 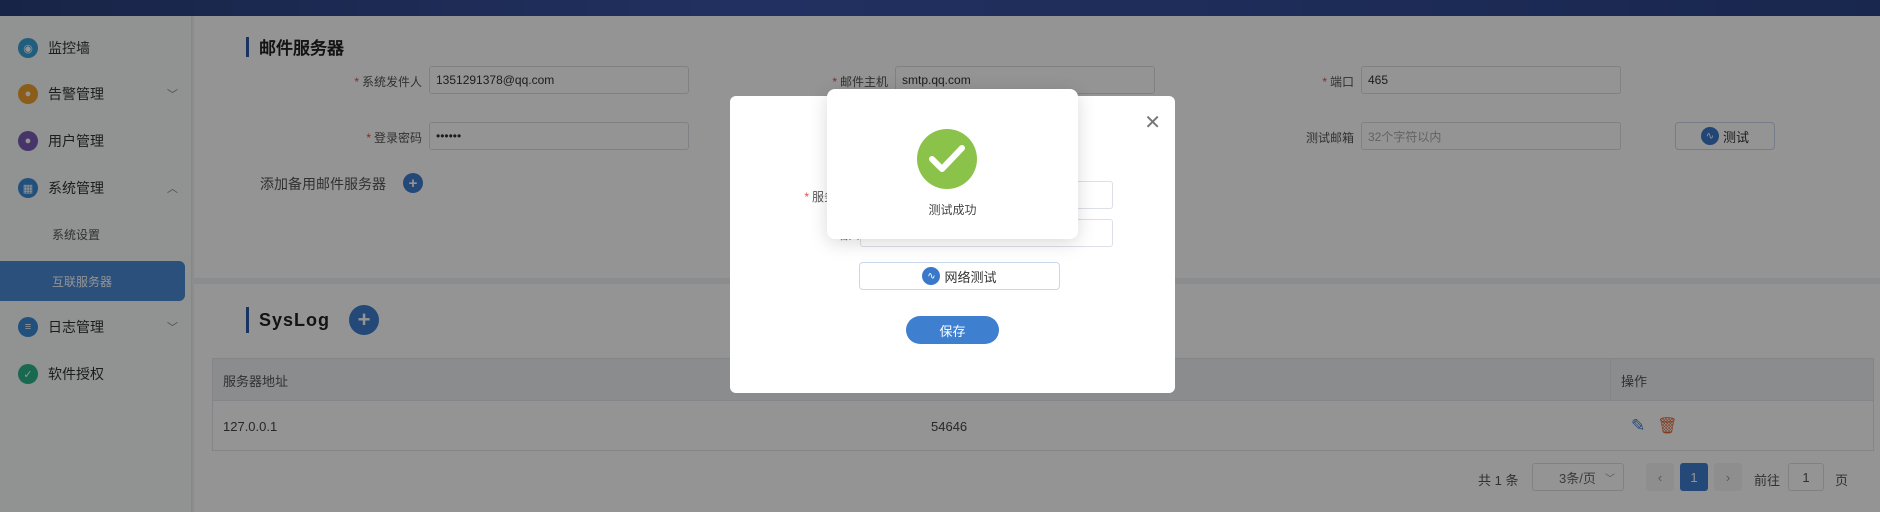 What do you see at coordinates (952, 330) in the screenshot?
I see `save-button: 保存` at bounding box center [952, 330].